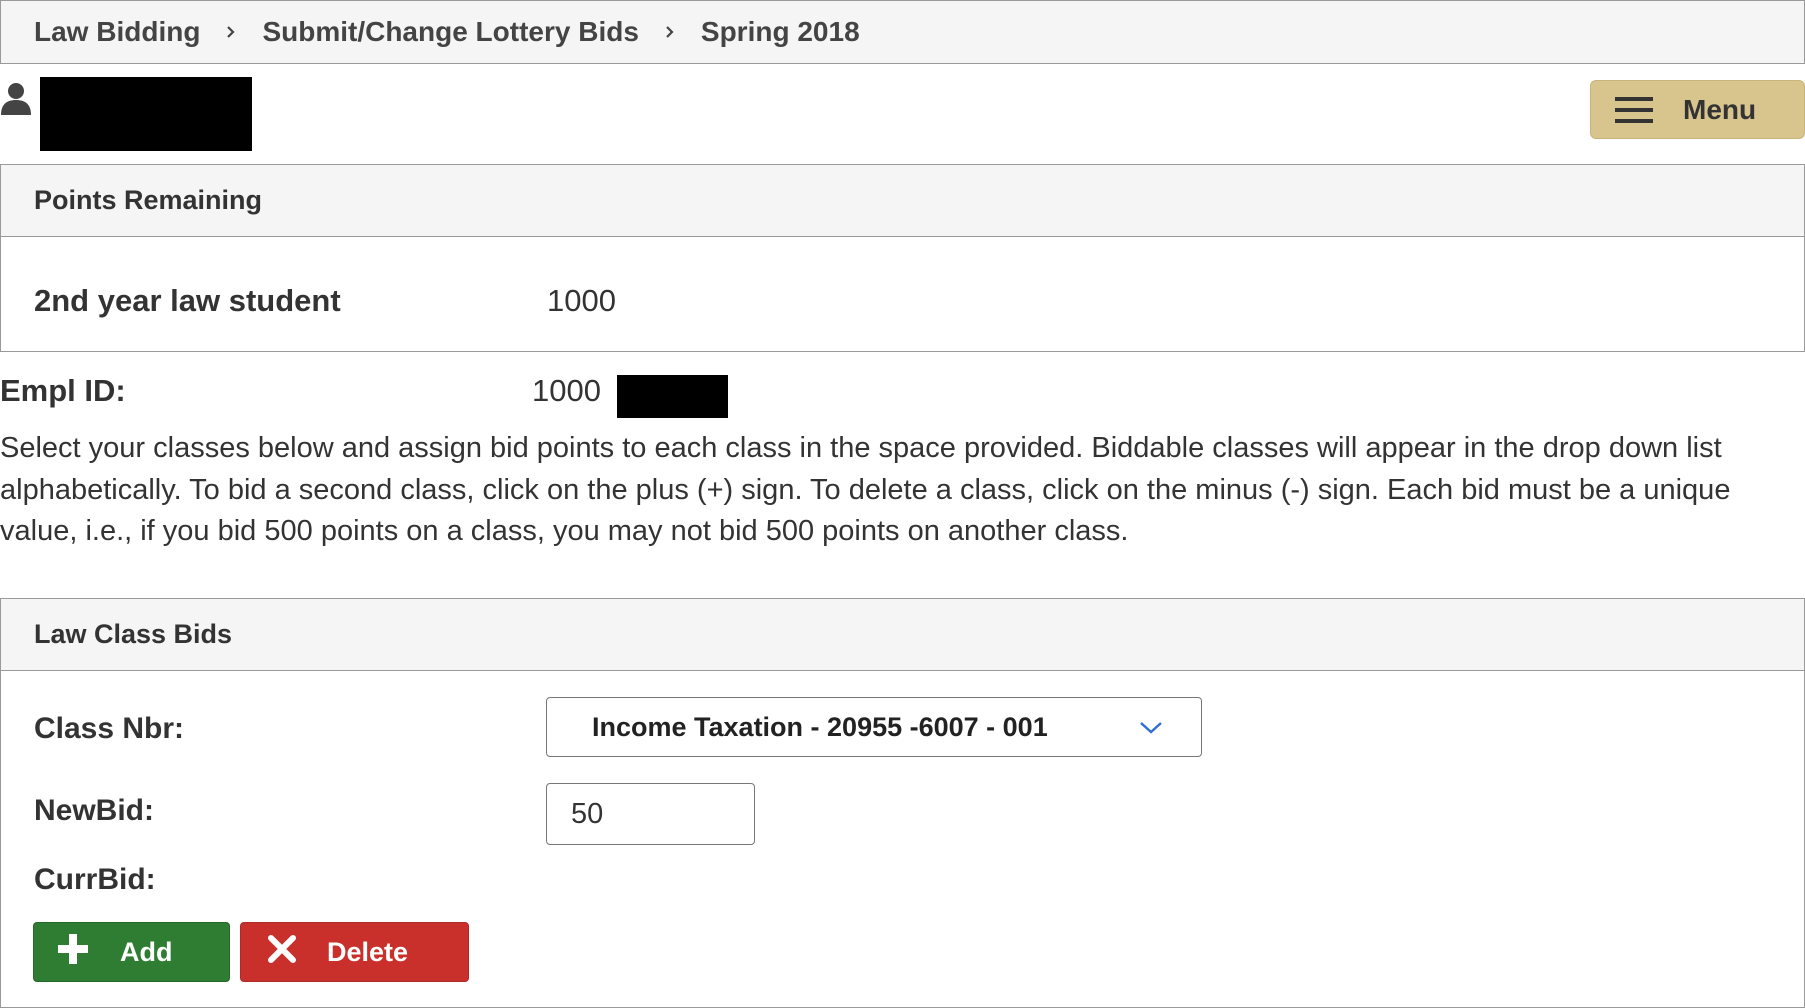 This screenshot has width=1805, height=1008. I want to click on newbid-label: NewBid:, so click(94, 810).